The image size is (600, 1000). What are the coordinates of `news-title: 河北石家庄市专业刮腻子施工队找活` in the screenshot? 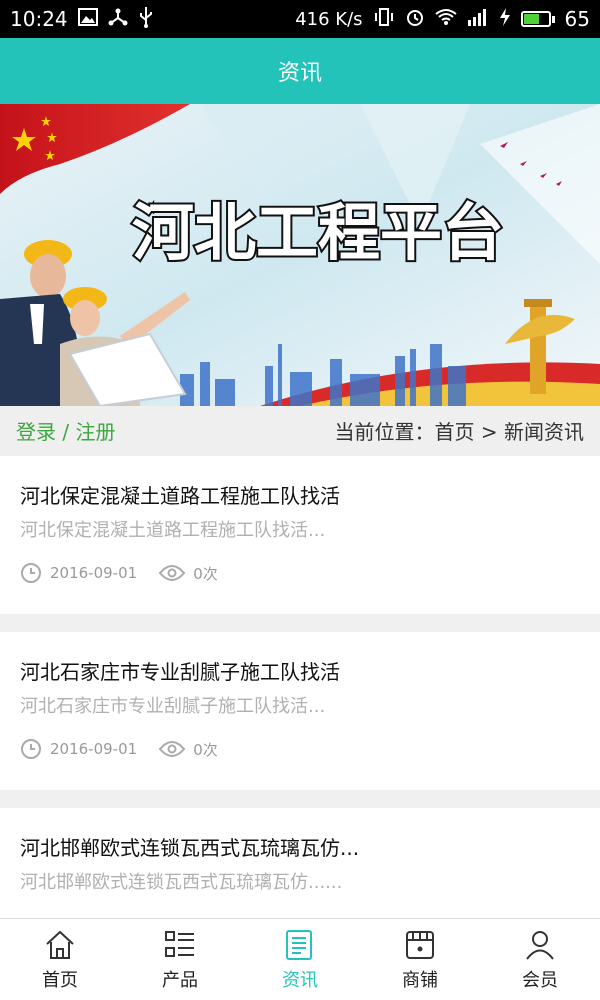 It's located at (300, 662).